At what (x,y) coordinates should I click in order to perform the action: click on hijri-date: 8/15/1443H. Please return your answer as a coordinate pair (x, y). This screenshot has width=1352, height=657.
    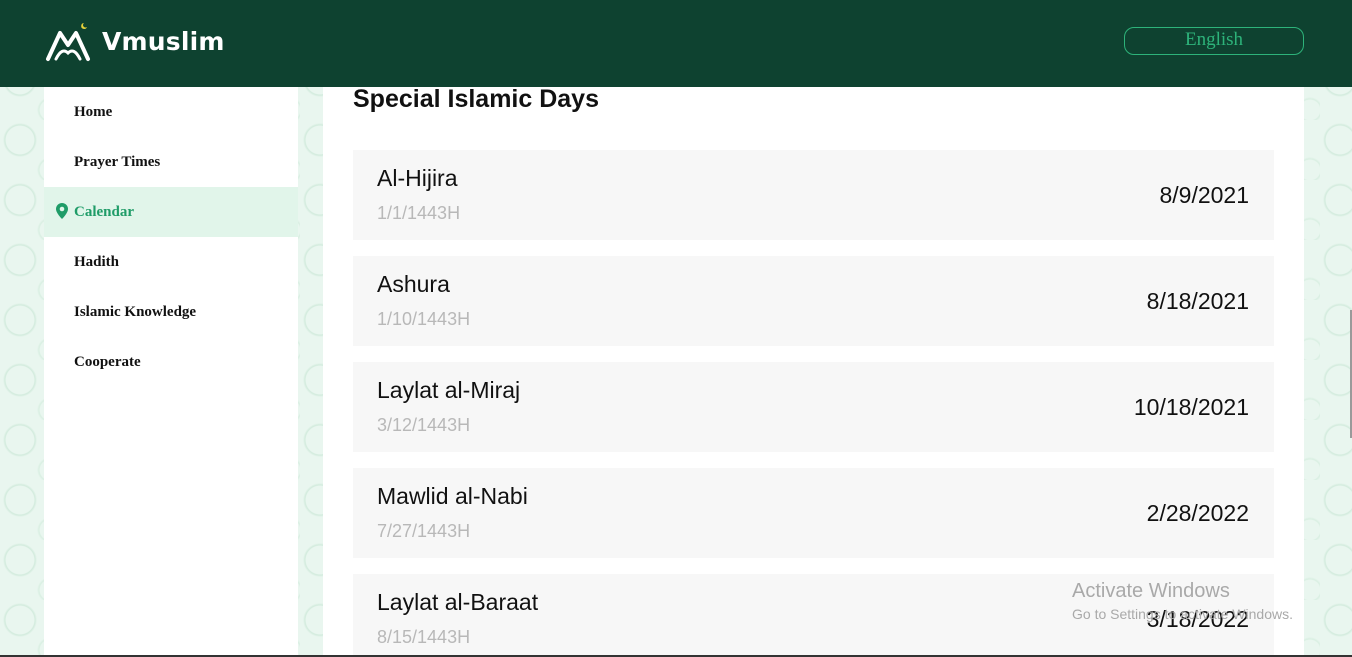
    Looking at the image, I should click on (424, 637).